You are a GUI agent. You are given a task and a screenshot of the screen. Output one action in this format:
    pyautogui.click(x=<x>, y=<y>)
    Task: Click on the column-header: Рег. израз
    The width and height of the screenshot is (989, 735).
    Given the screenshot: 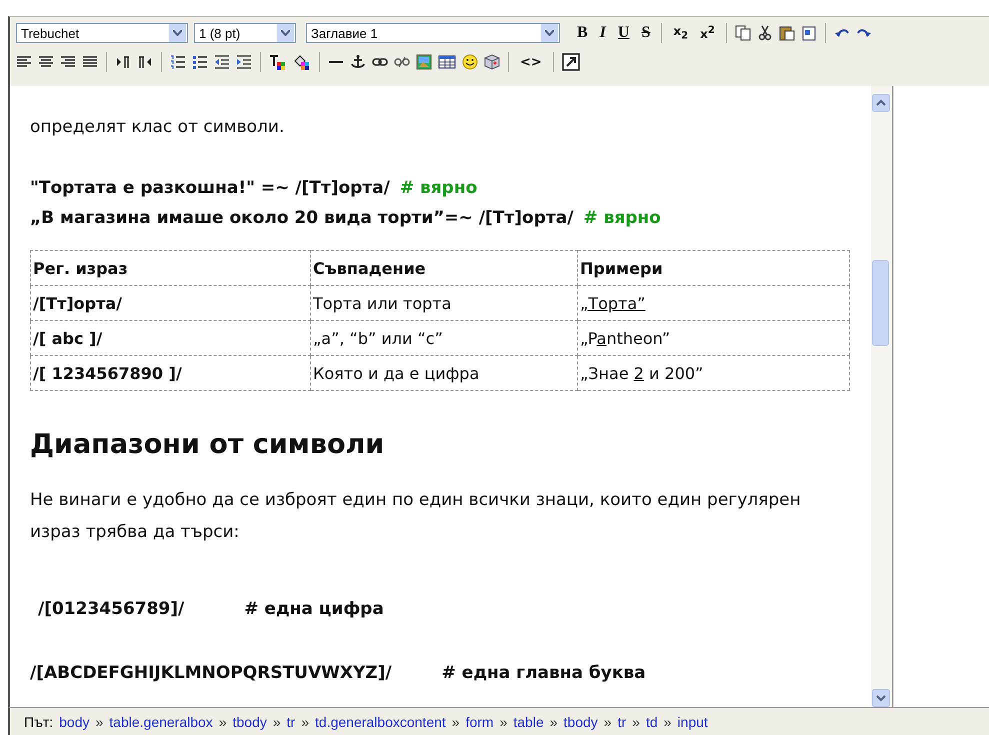 What is the action you would take?
    pyautogui.click(x=170, y=268)
    